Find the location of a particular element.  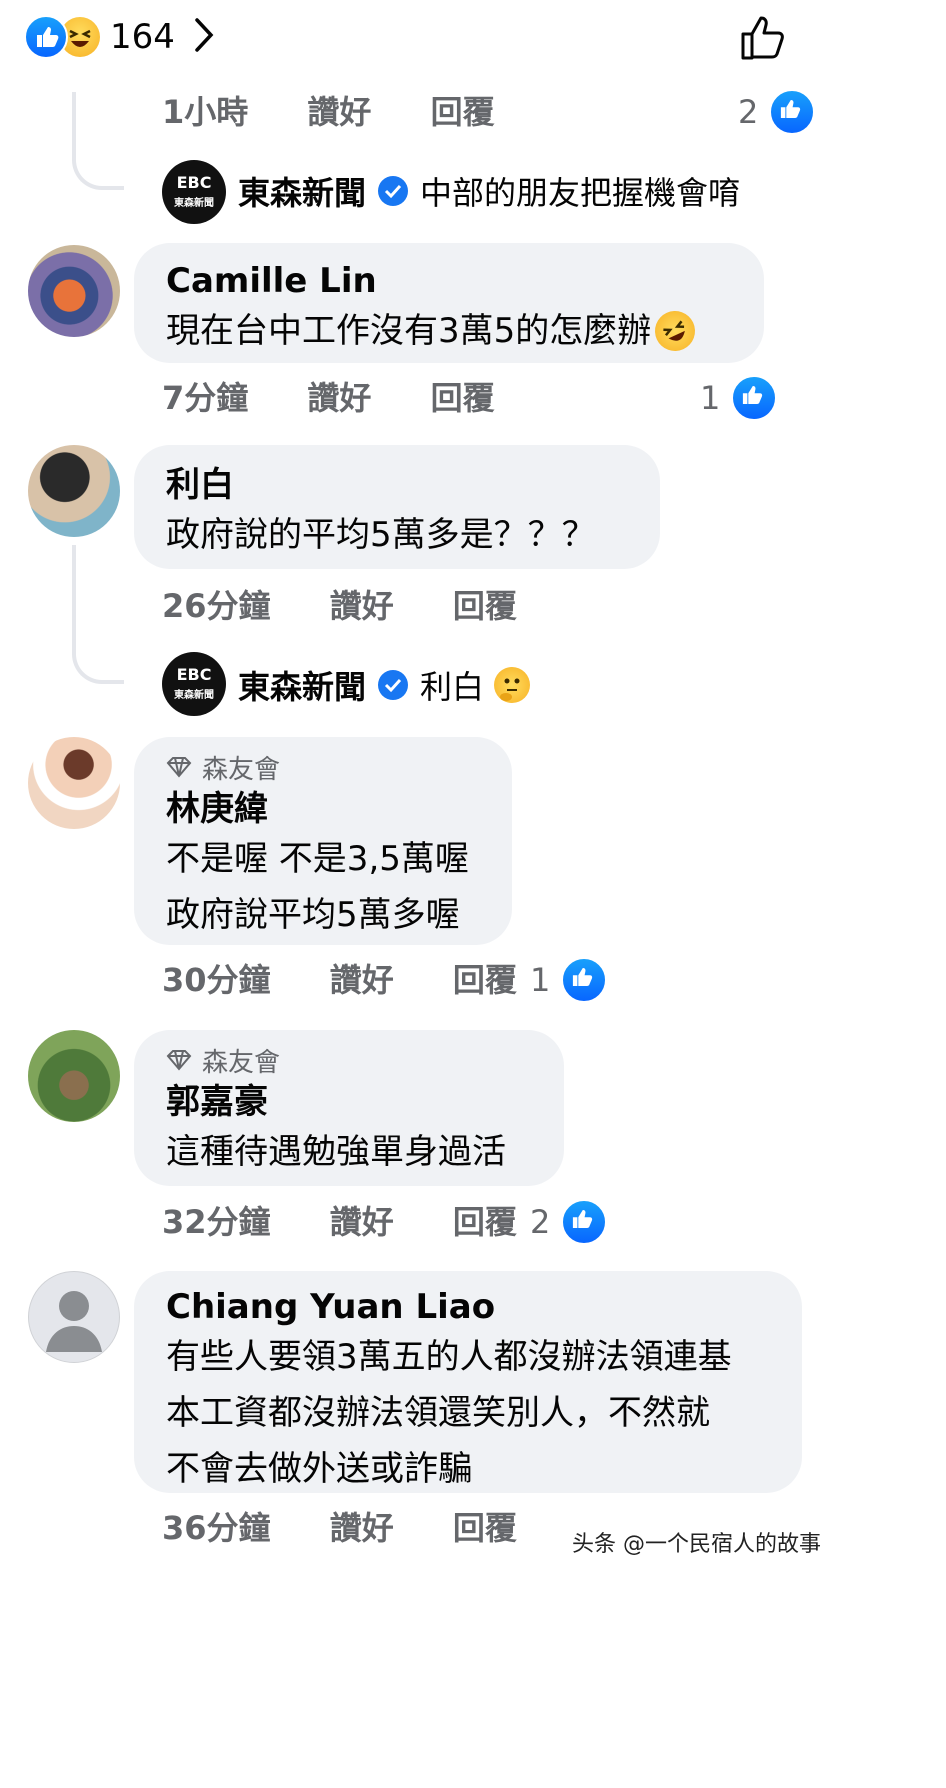

commenter-name: Camille Lin is located at coordinates (448, 281).